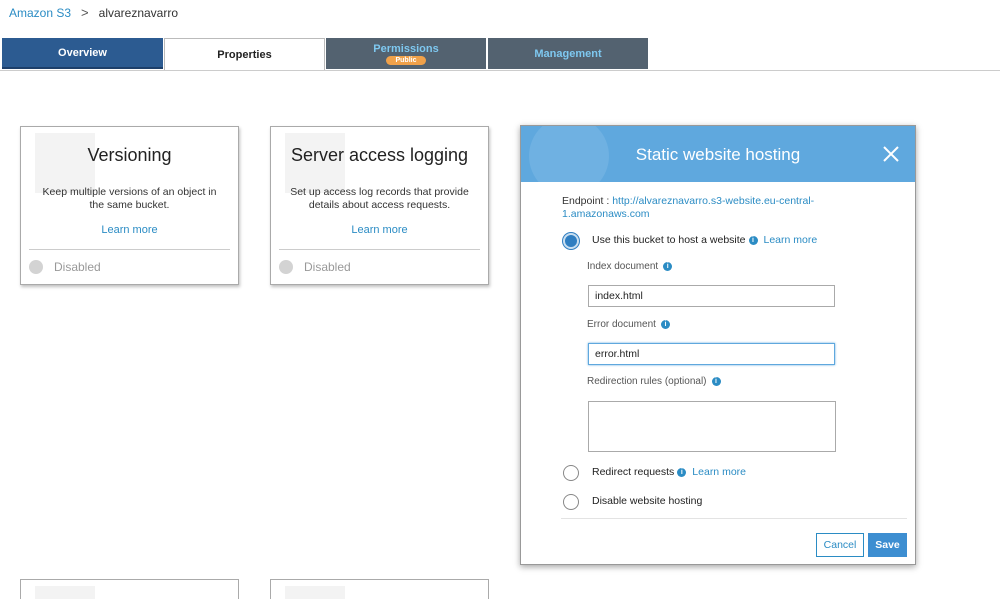  What do you see at coordinates (891, 154) in the screenshot?
I see `close-icon` at bounding box center [891, 154].